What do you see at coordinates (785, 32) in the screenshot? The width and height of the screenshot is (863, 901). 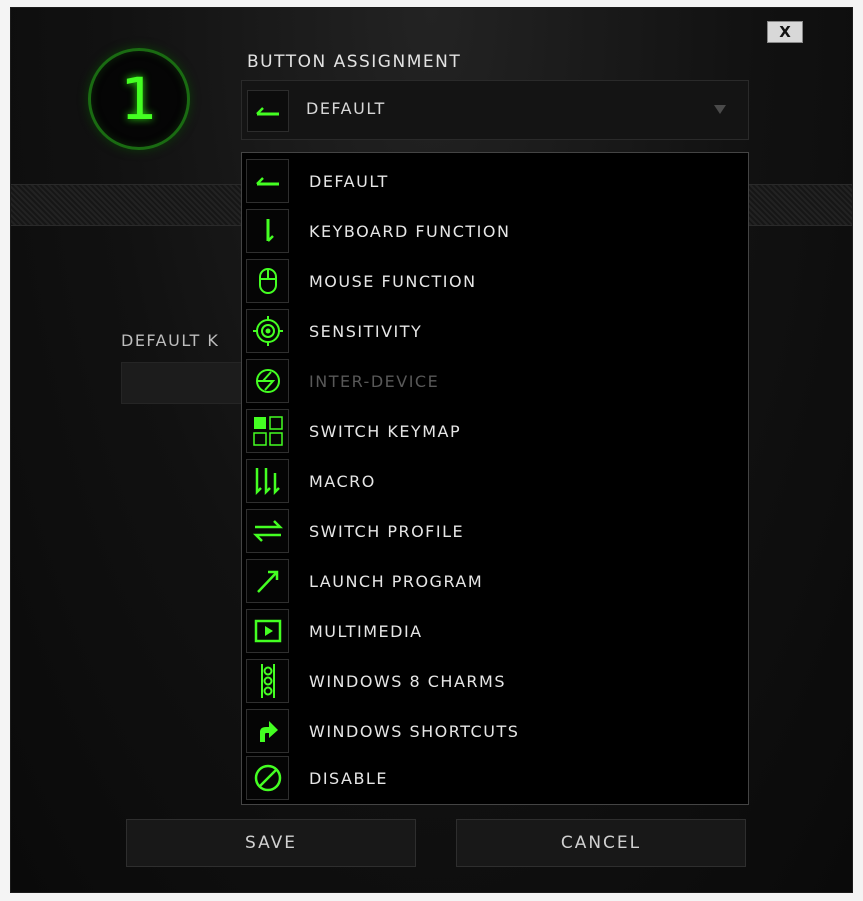 I see `close-button: X` at bounding box center [785, 32].